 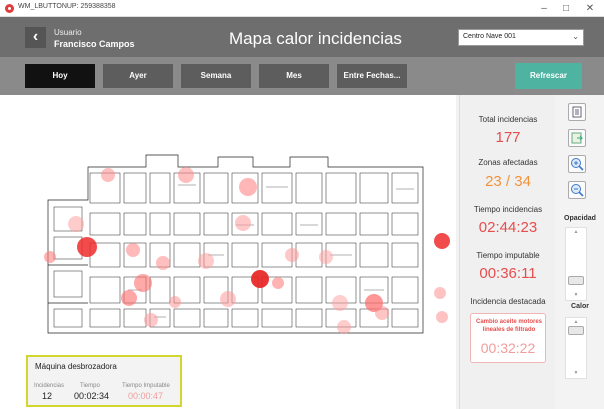 What do you see at coordinates (590, 8) in the screenshot?
I see `close-button: ✕` at bounding box center [590, 8].